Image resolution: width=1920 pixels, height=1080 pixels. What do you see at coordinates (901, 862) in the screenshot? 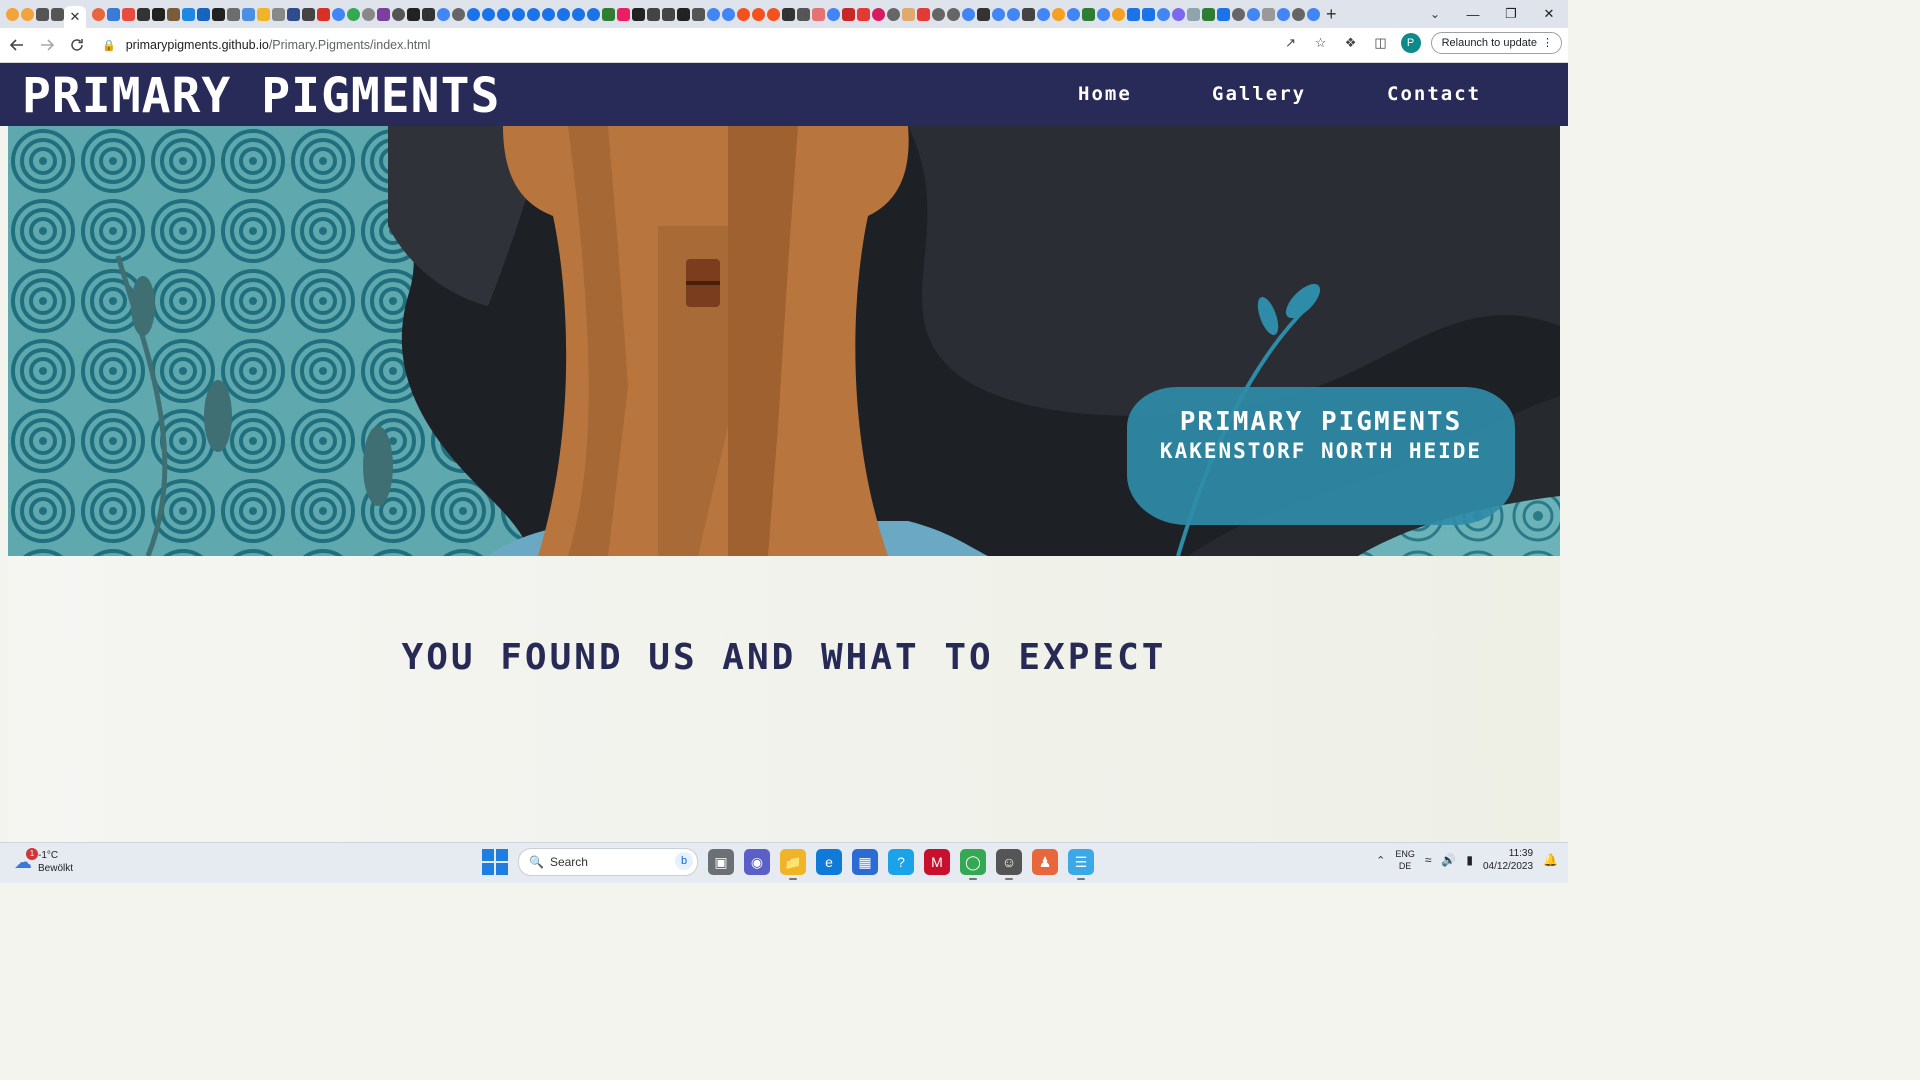
I see `help-icon: ?` at bounding box center [901, 862].